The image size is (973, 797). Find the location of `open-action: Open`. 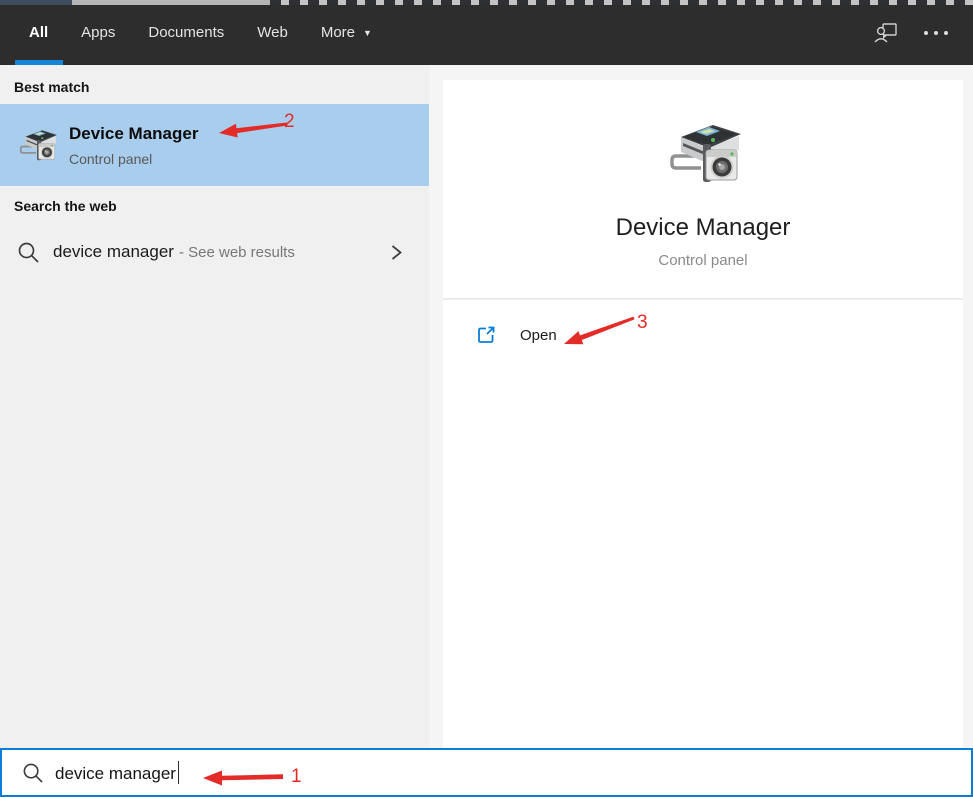

open-action: Open is located at coordinates (516, 335).